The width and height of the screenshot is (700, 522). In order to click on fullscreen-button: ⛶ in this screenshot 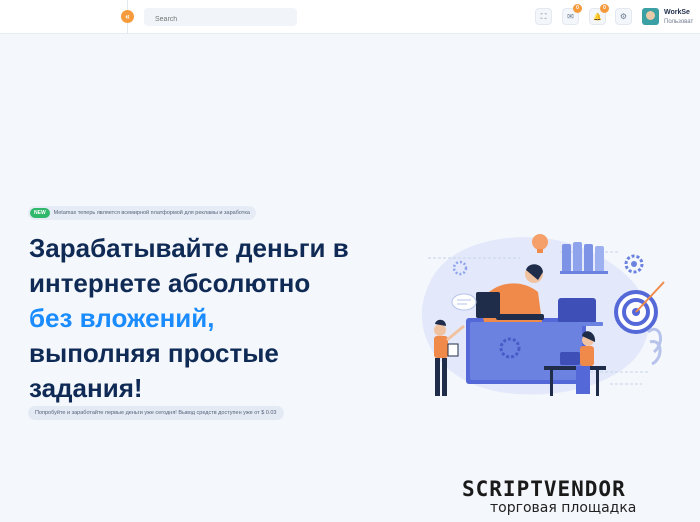, I will do `click(543, 16)`.